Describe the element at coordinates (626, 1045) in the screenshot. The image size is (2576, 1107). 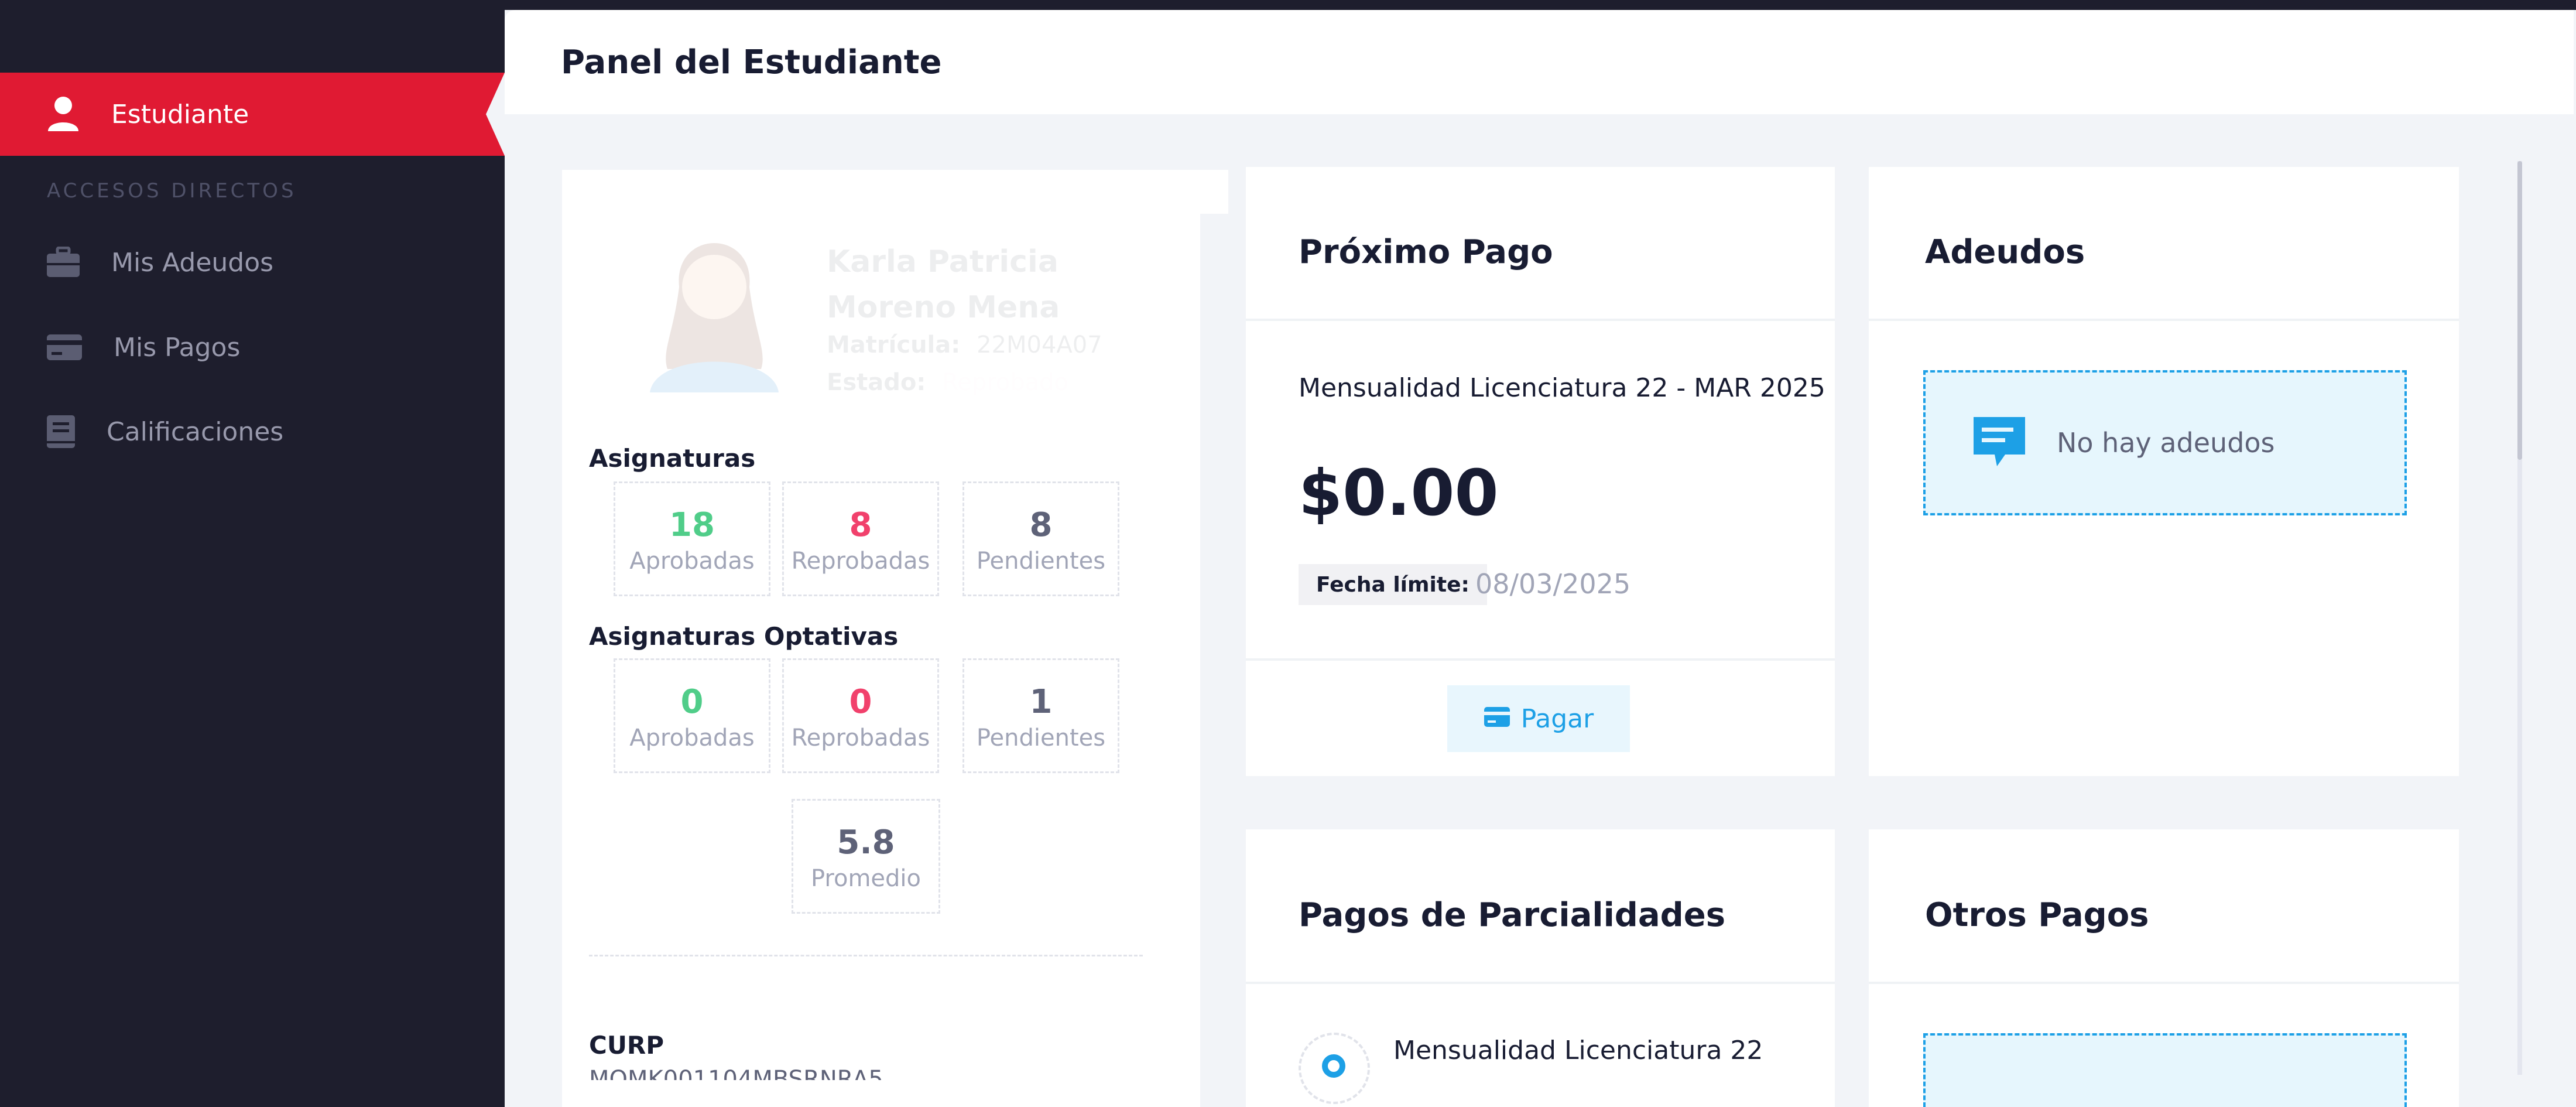
I see `curp-label: CURP` at that location.